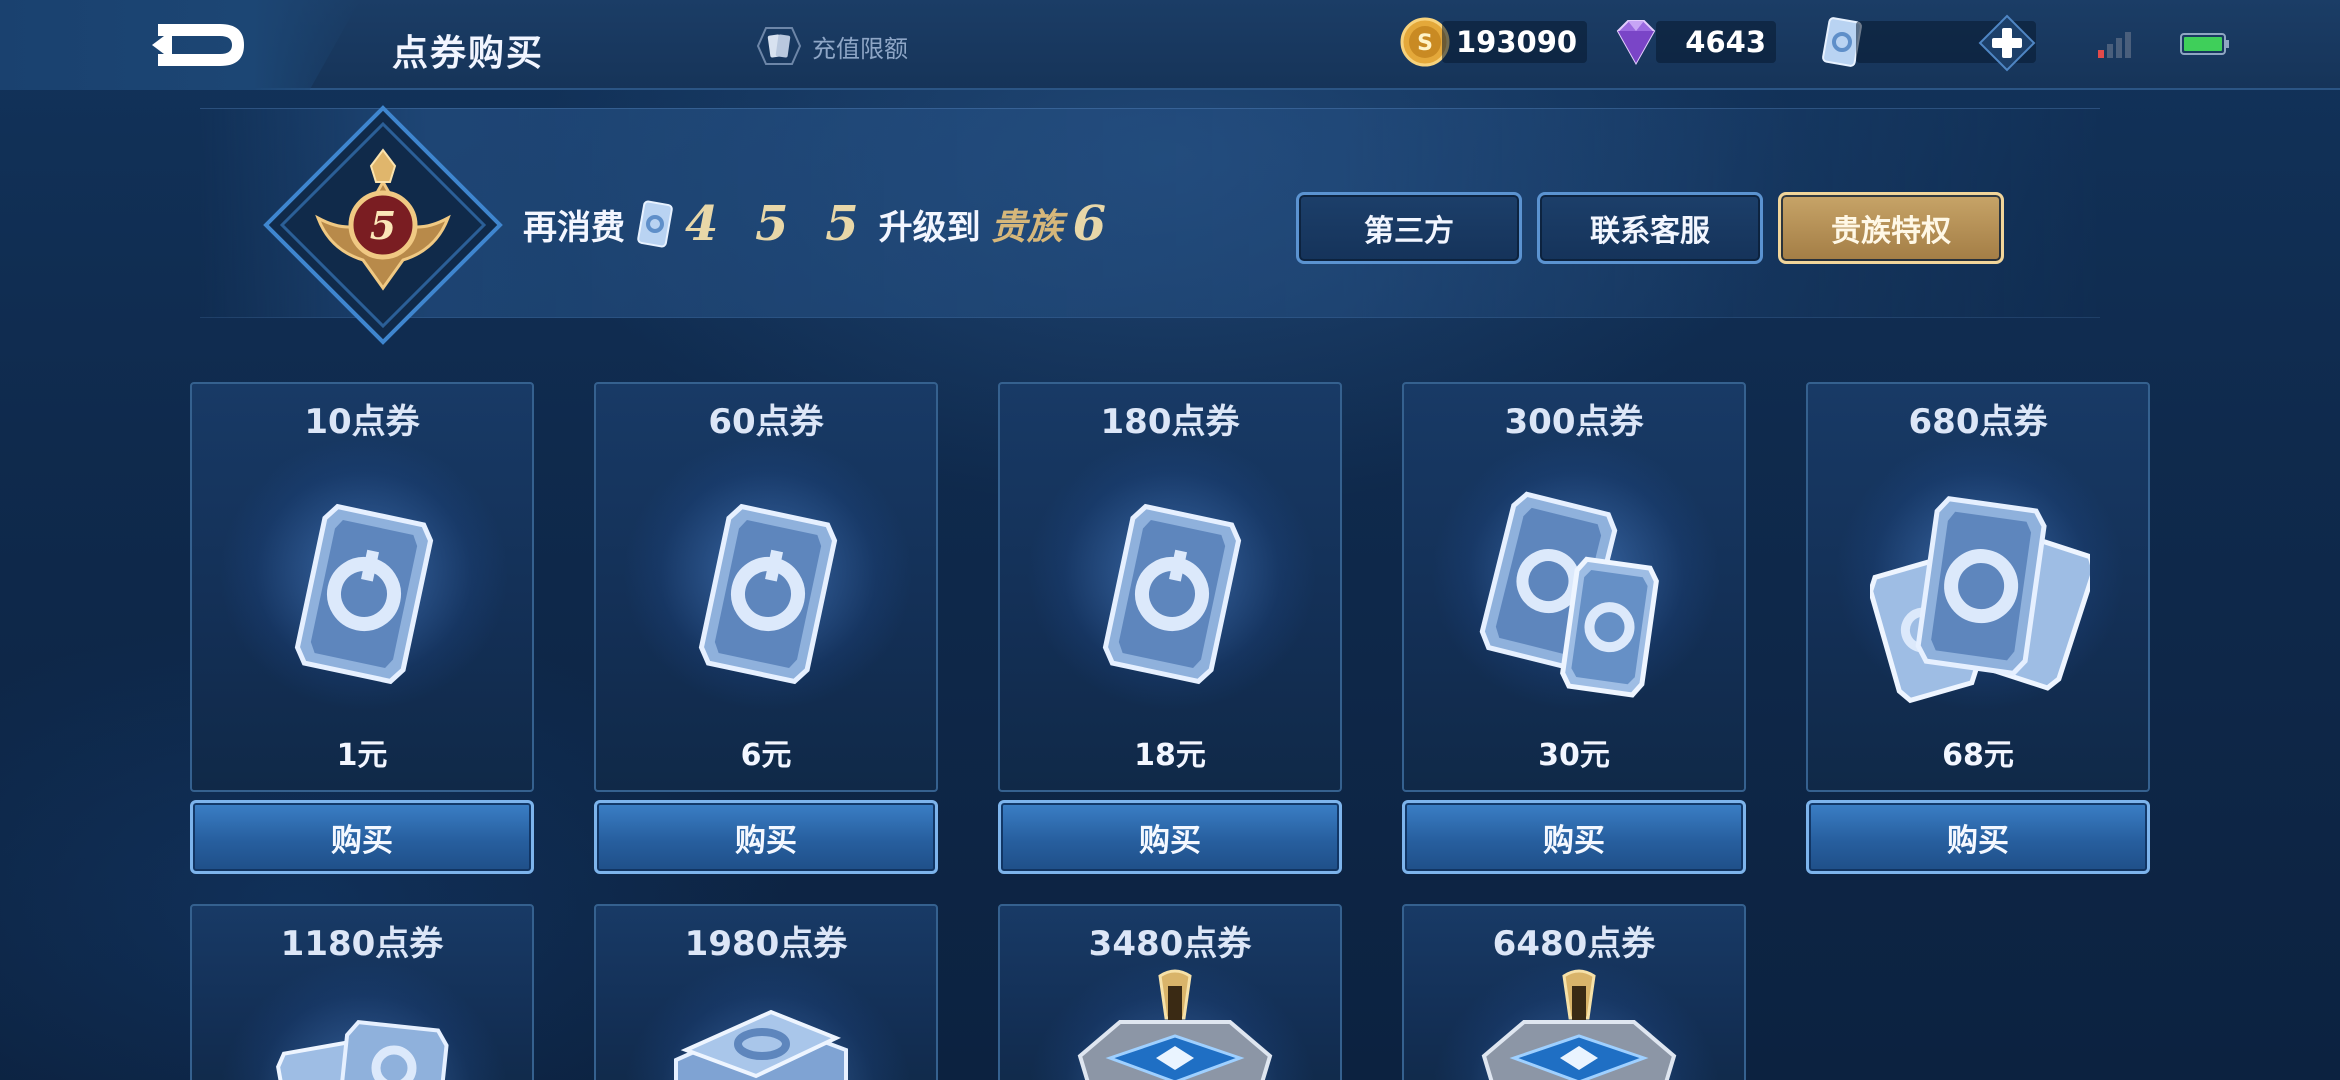 Image resolution: width=2340 pixels, height=1080 pixels. Describe the element at coordinates (362, 944) in the screenshot. I see `pack-name: 1180点券` at that location.